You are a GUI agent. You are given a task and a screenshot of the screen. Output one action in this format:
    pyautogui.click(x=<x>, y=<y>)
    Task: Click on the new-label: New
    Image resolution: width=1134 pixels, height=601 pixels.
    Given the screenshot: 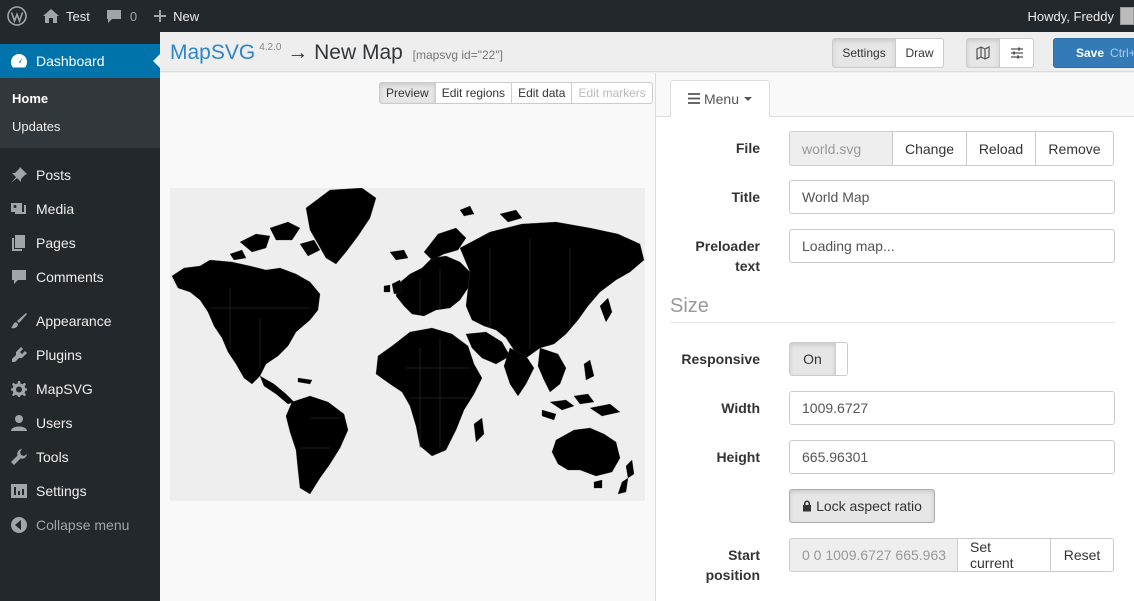 What is the action you would take?
    pyautogui.click(x=186, y=16)
    